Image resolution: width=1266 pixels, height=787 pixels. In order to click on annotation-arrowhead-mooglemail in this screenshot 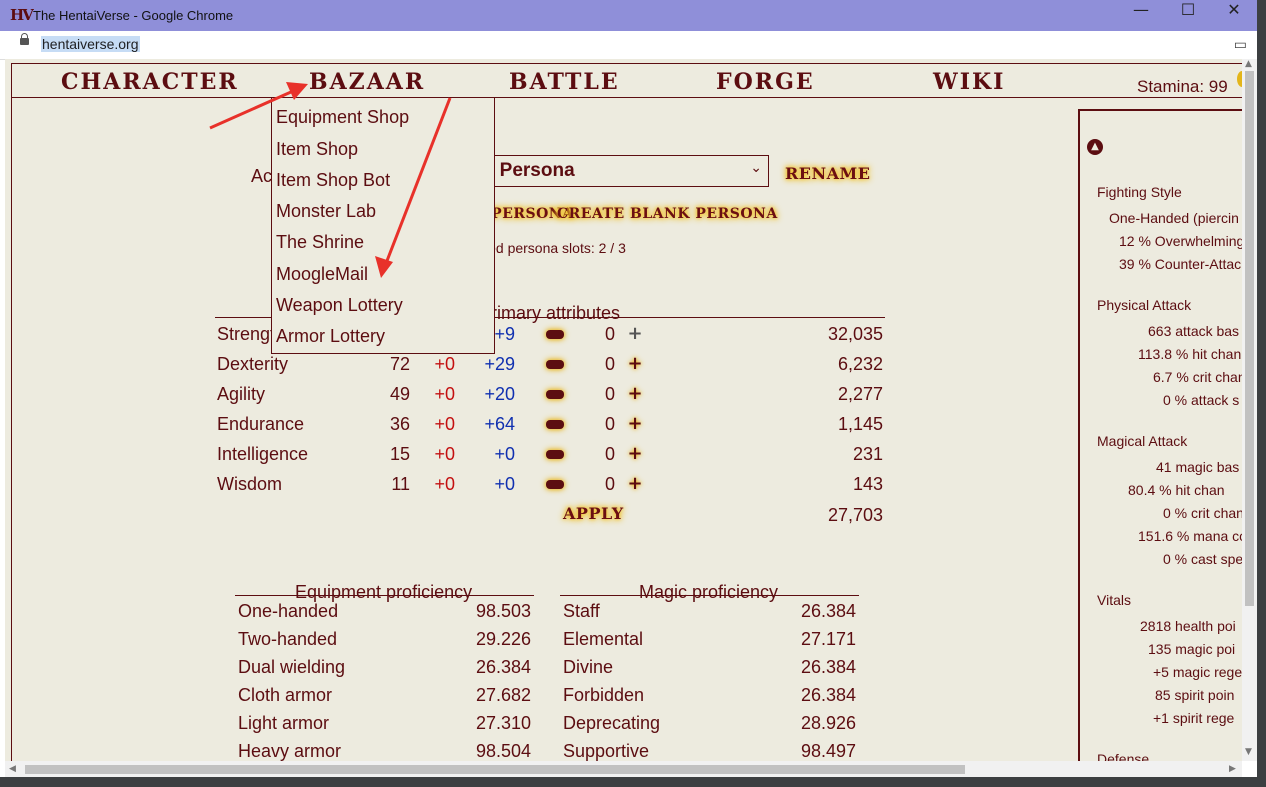, I will do `click(384, 267)`.